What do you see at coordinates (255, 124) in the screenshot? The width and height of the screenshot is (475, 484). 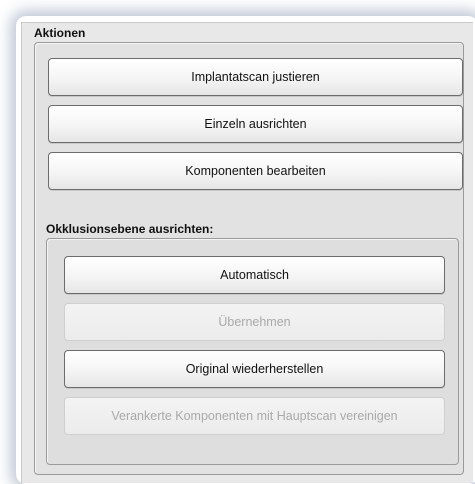 I see `einzeln-ausrichten-button: Einzeln ausrichten` at bounding box center [255, 124].